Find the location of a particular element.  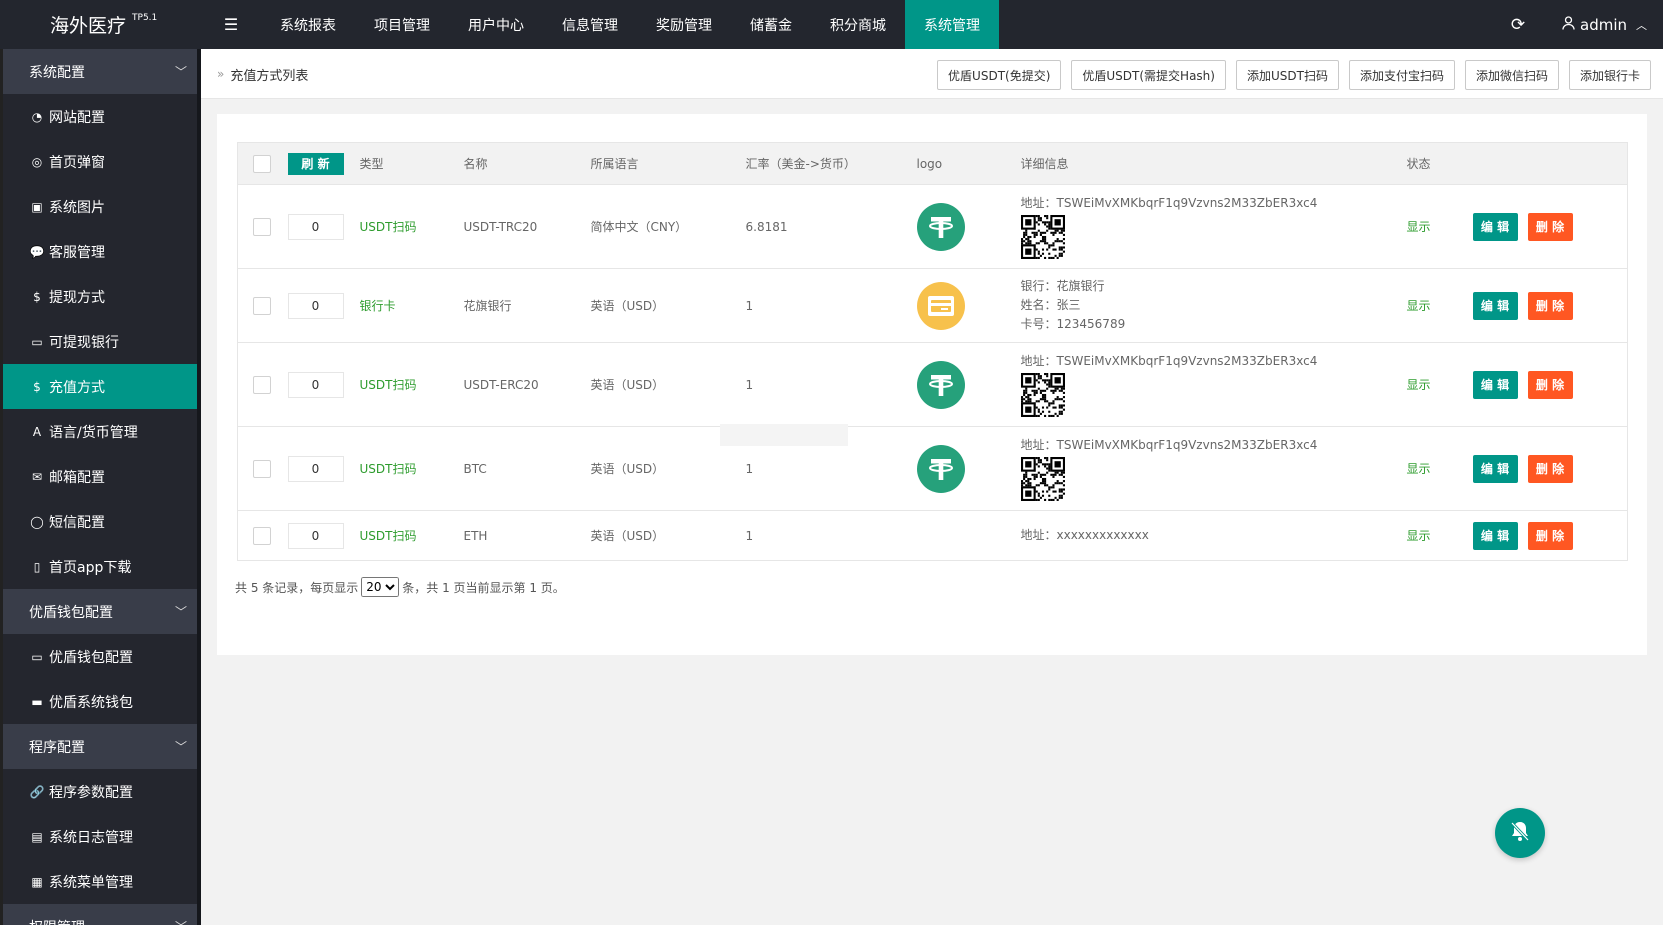

nav-item: 系统报表 is located at coordinates (308, 24).